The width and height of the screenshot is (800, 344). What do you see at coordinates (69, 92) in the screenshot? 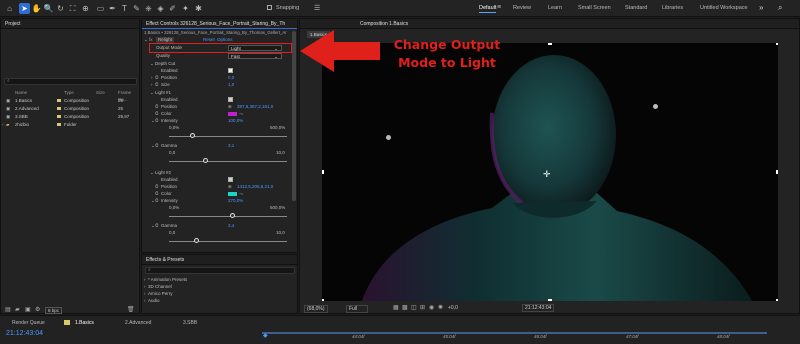
I see `column-type: Type` at bounding box center [69, 92].